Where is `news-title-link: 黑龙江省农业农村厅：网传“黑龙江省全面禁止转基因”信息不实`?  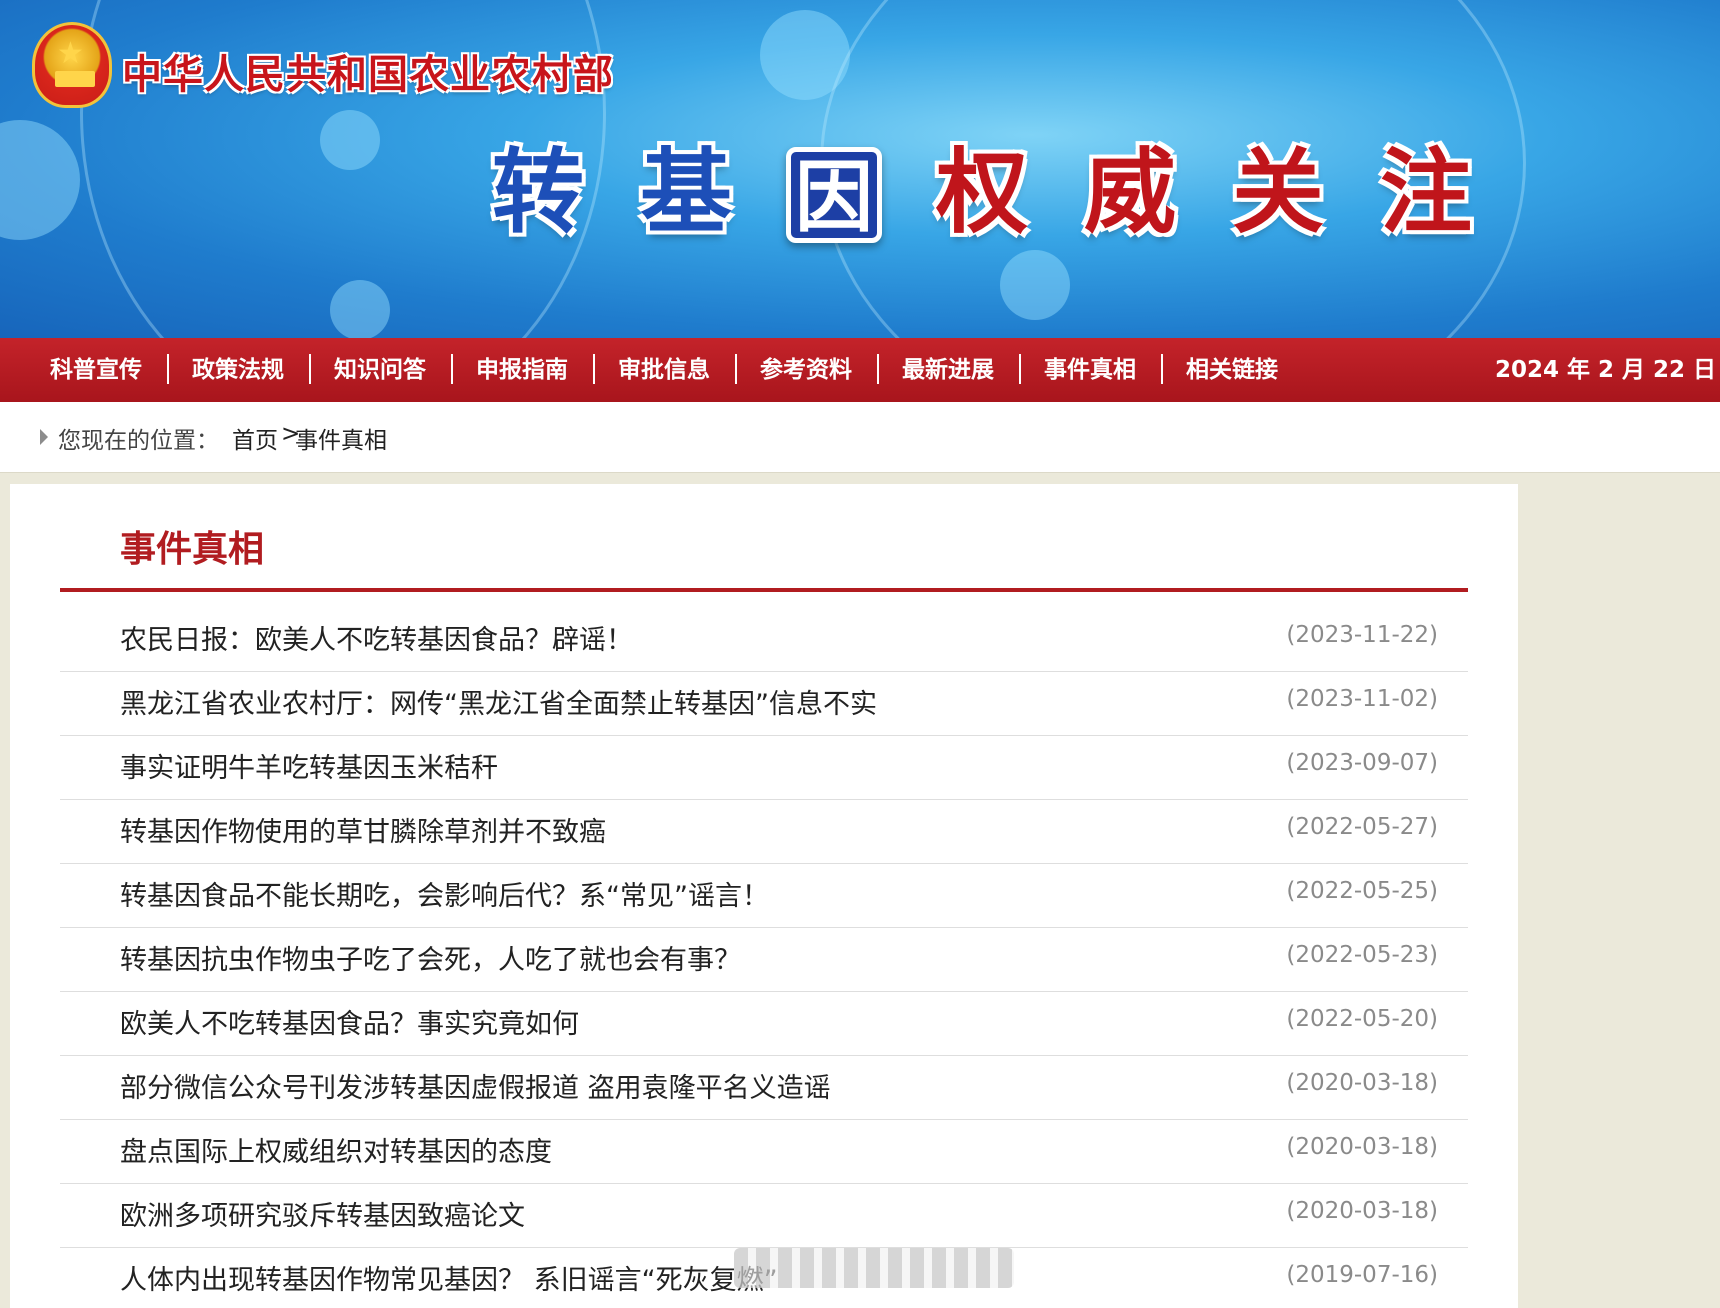 news-title-link: 黑龙江省农业农村厅：网传“黑龙江省全面禁止转基因”信息不实 is located at coordinates (498, 701).